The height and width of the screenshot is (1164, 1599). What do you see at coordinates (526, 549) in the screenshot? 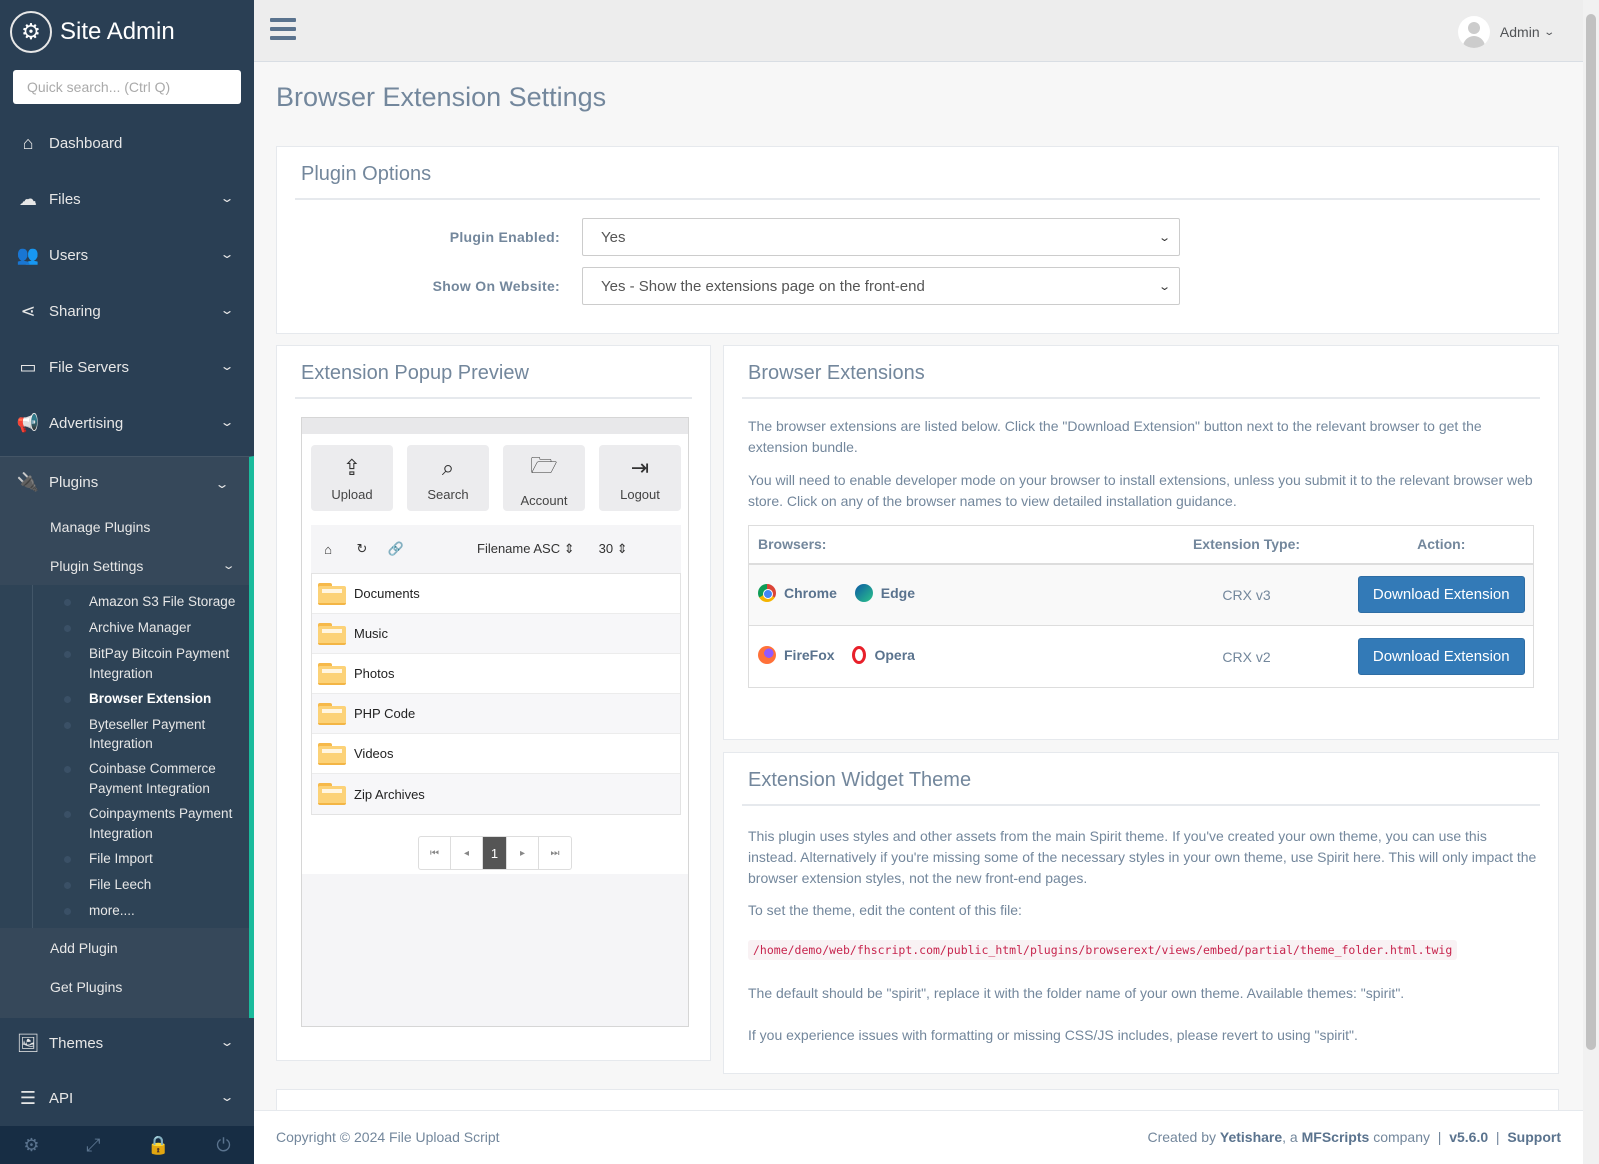
I see `sort-select: Filename ASC ⇕` at bounding box center [526, 549].